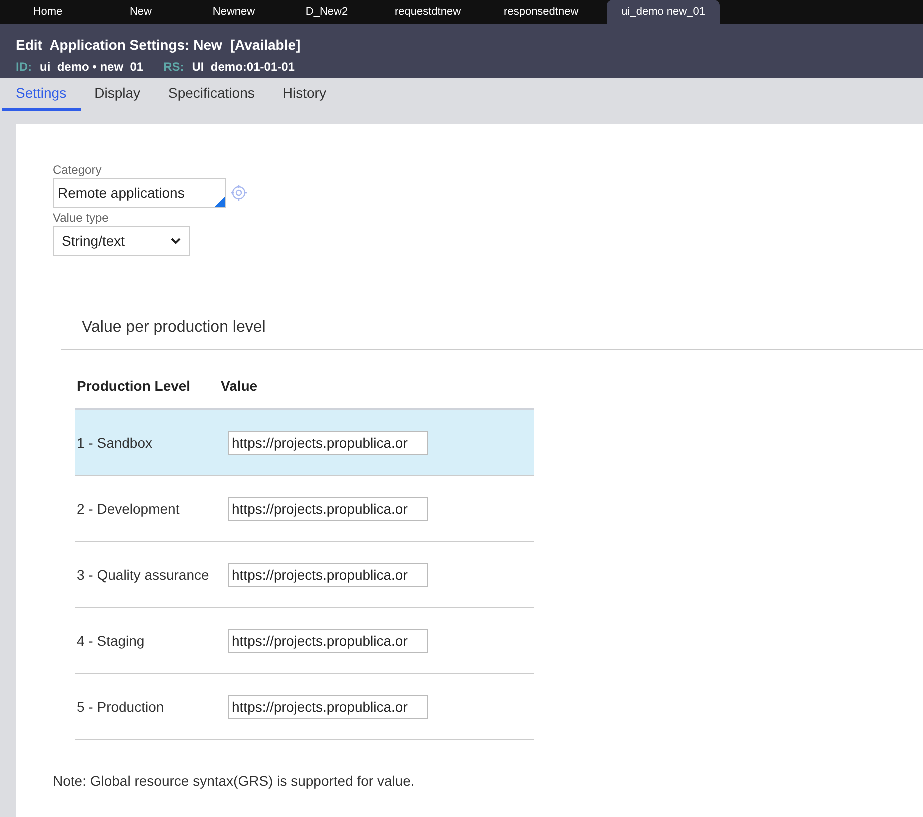 The width and height of the screenshot is (923, 817). Describe the element at coordinates (128, 509) in the screenshot. I see `level-cell-text: 2 - Development` at that location.